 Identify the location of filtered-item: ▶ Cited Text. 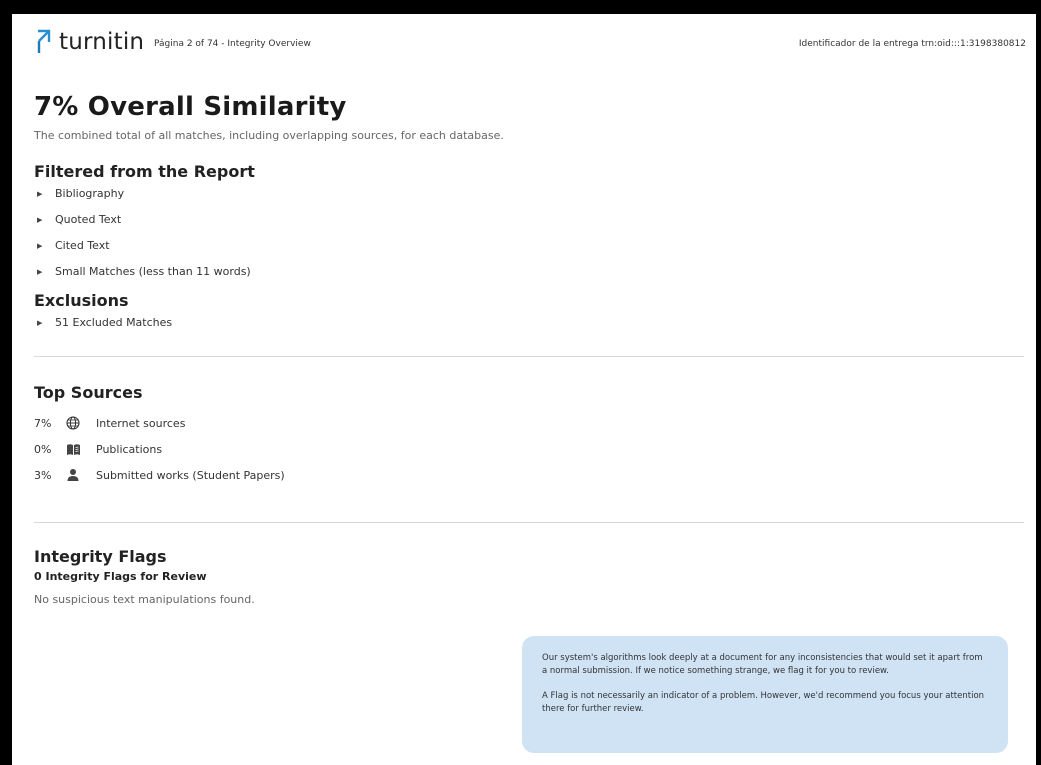
(529, 246).